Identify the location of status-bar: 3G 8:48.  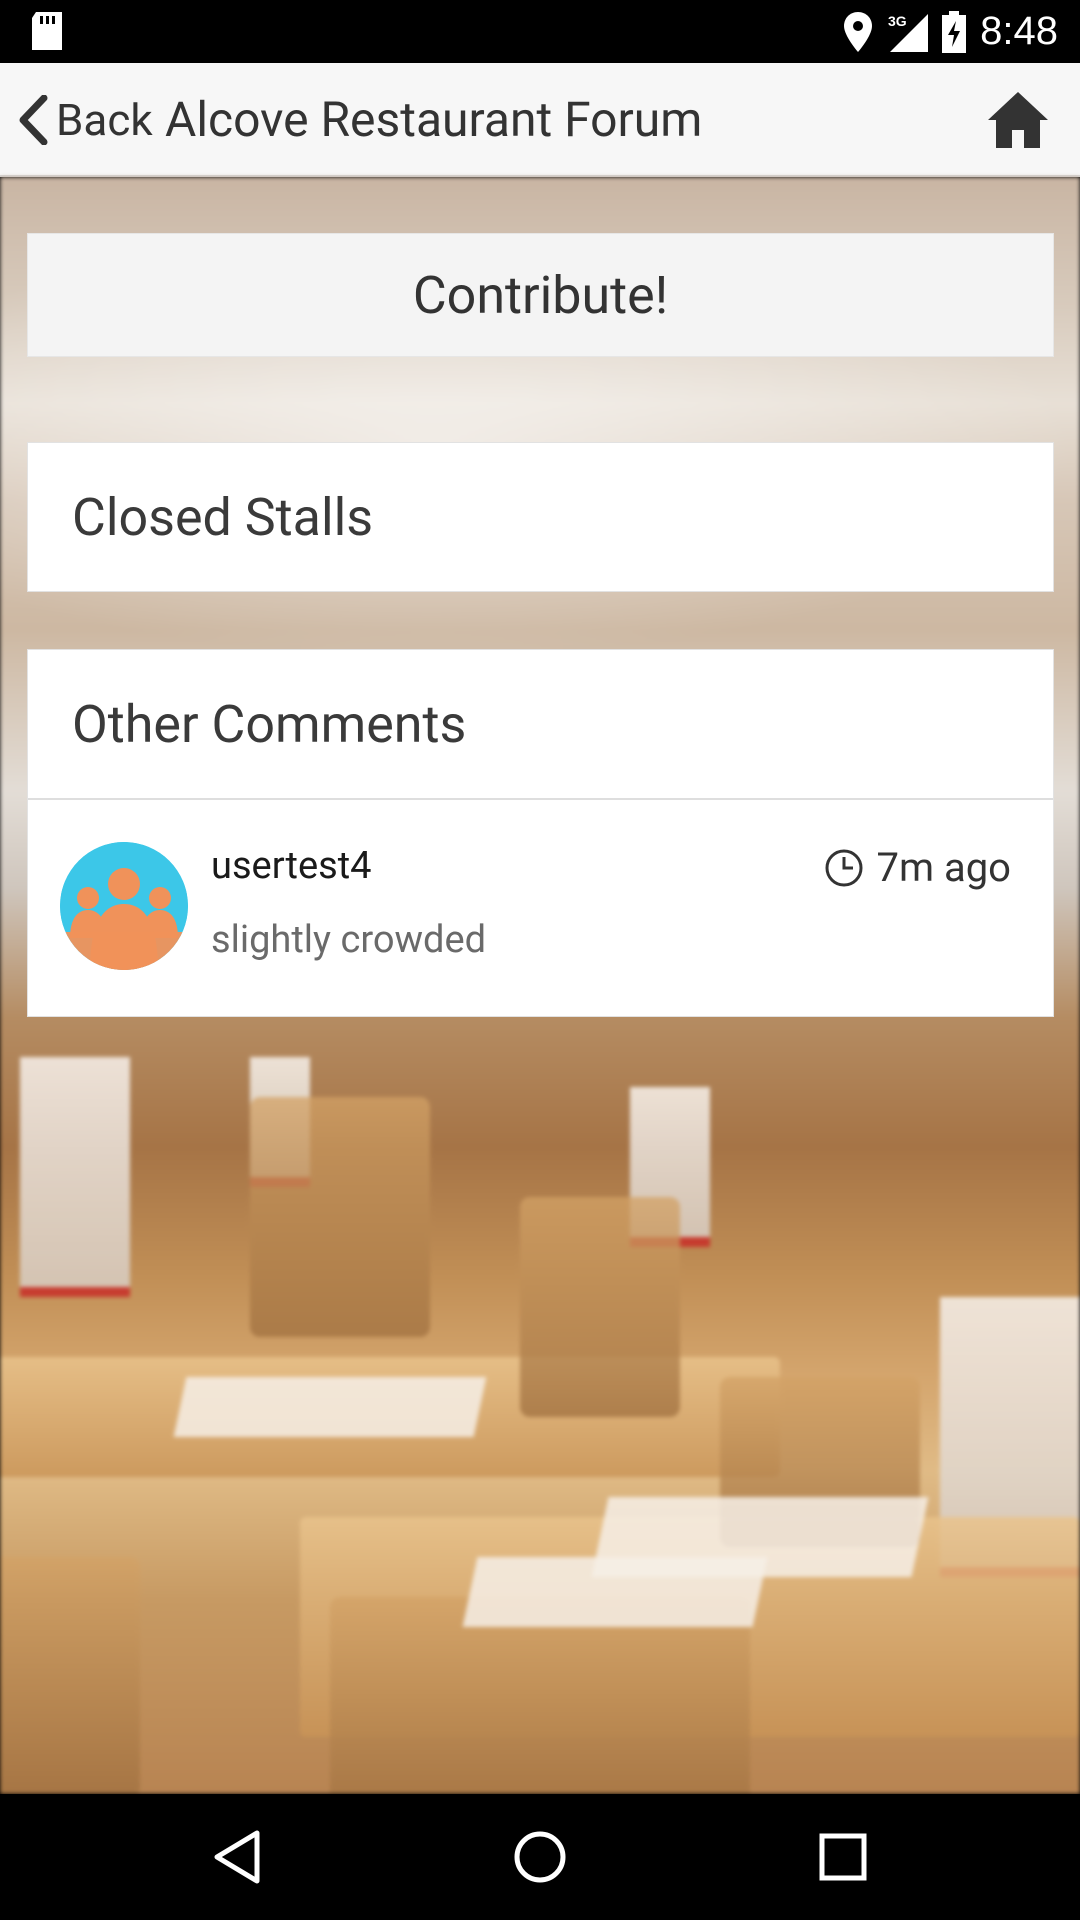
(540, 31).